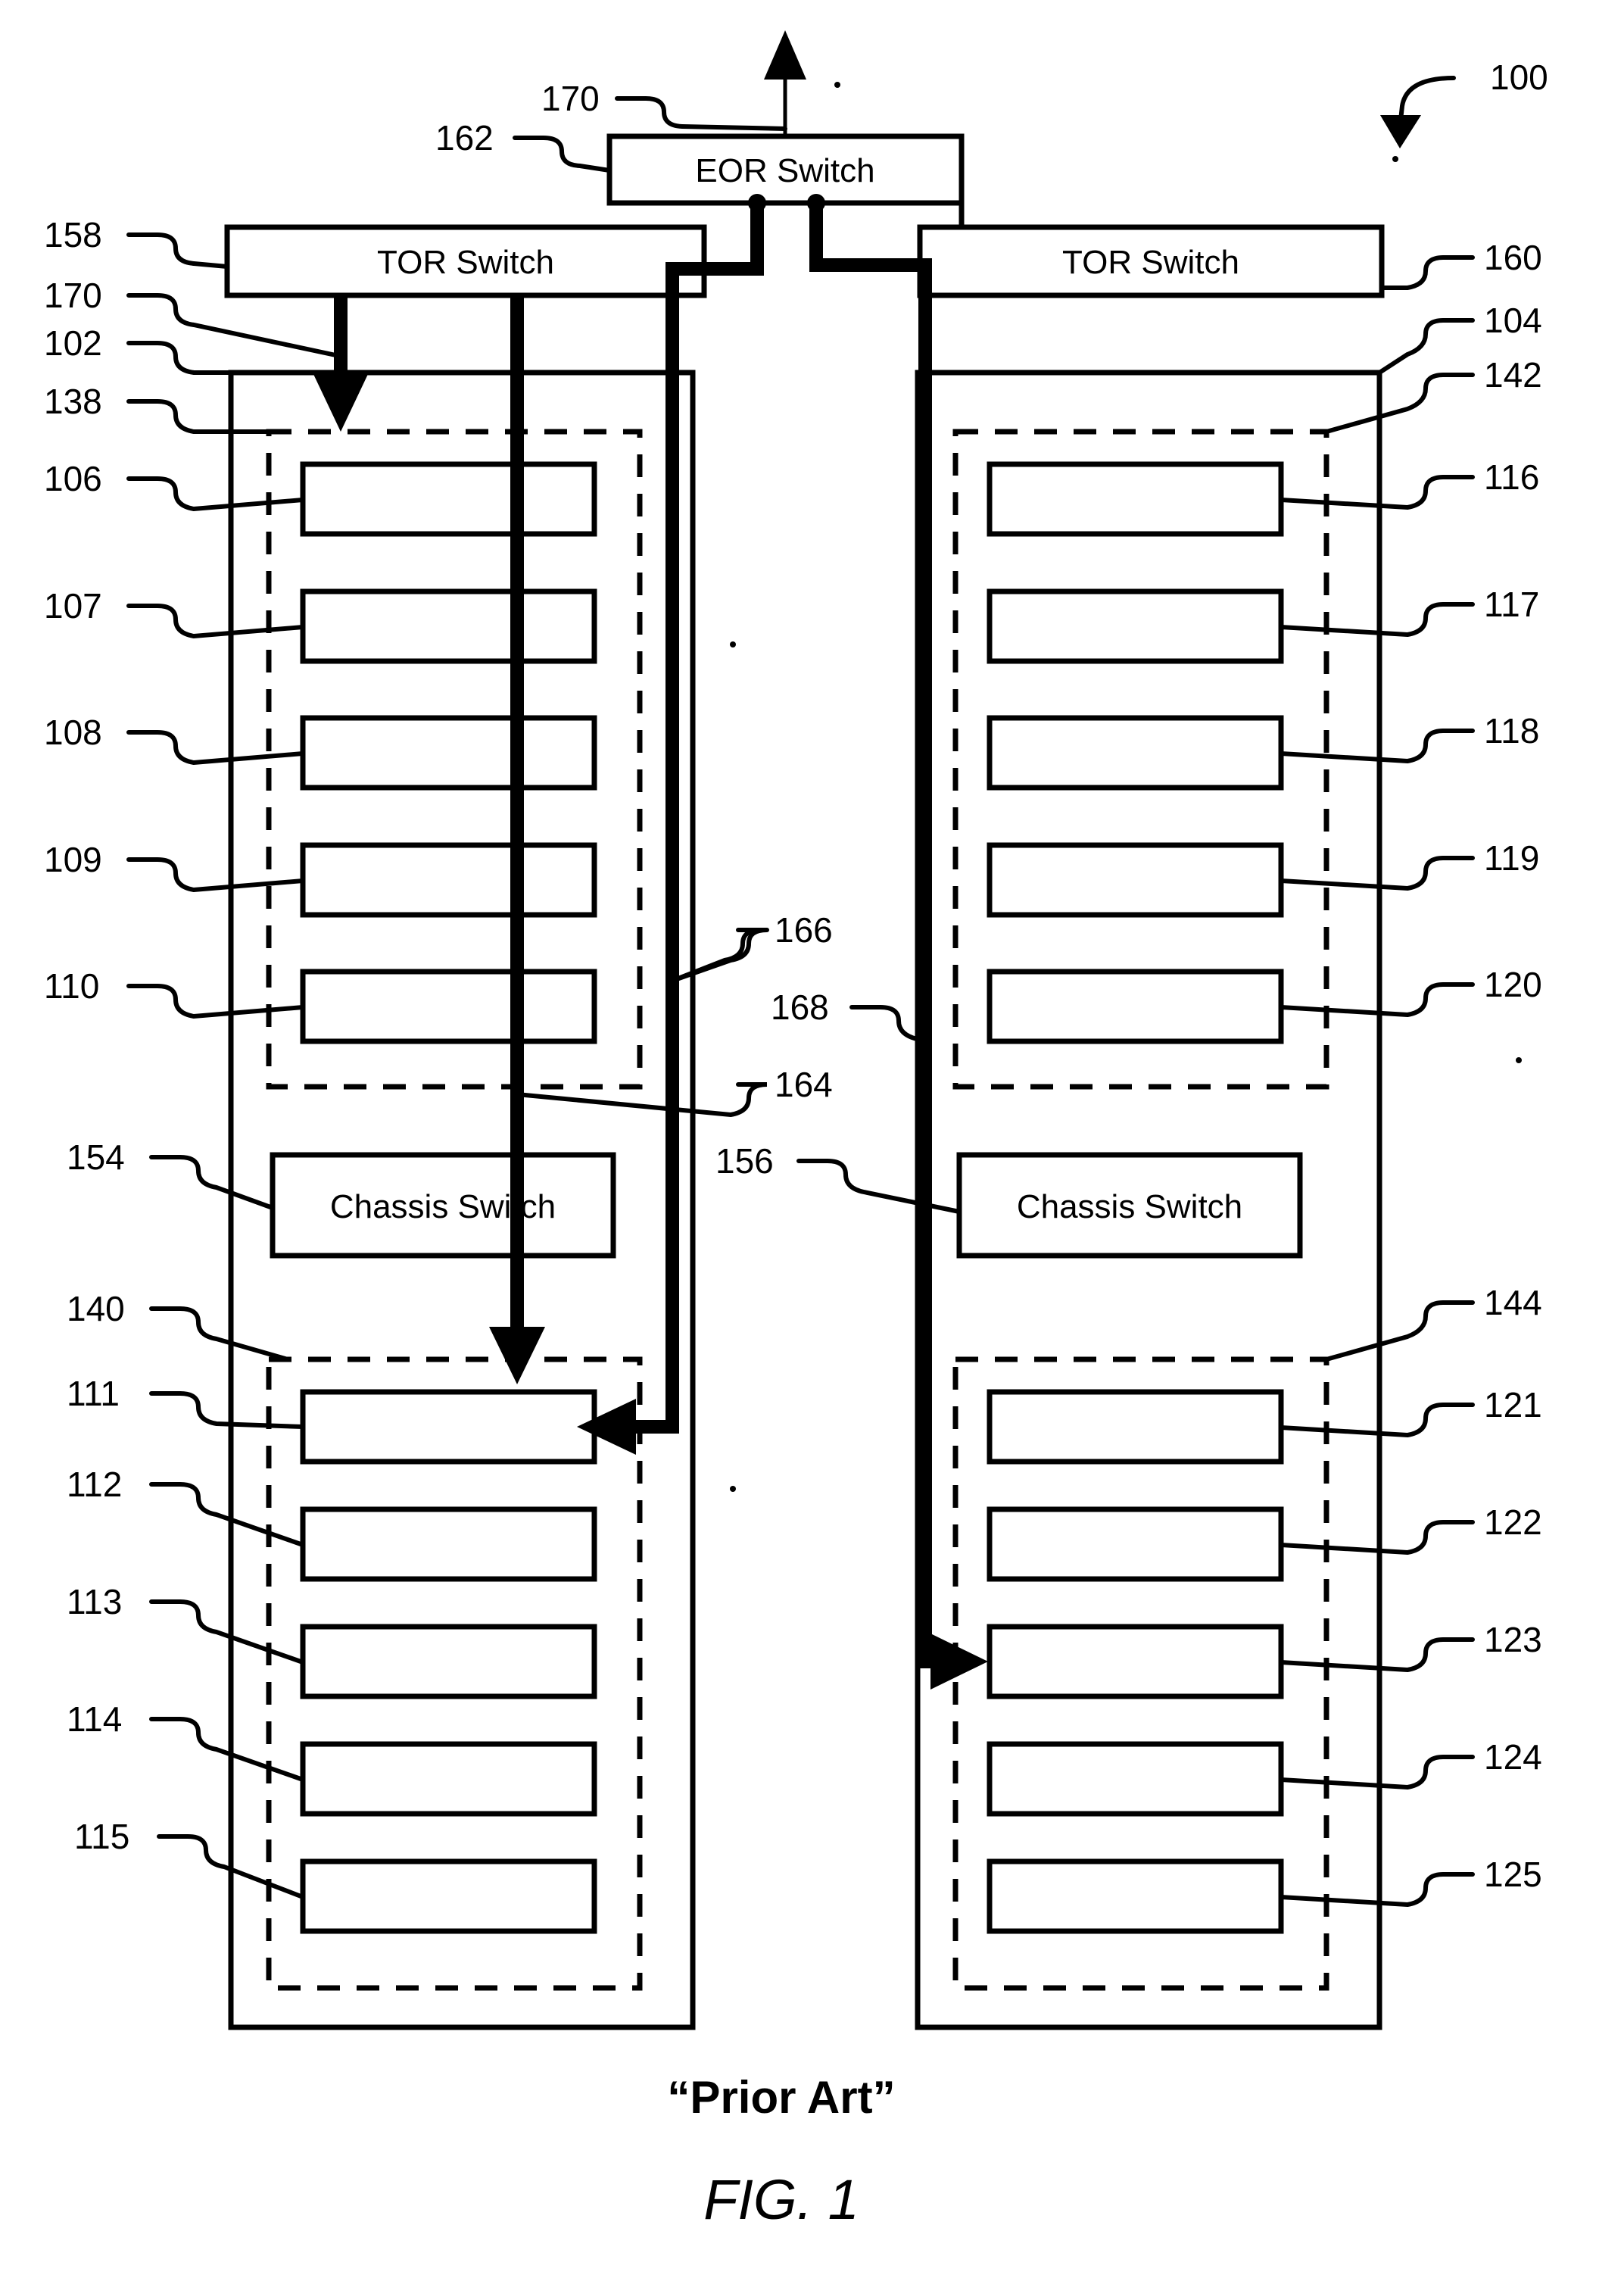  I want to click on ref-leader-108: 108, so click(174, 739).